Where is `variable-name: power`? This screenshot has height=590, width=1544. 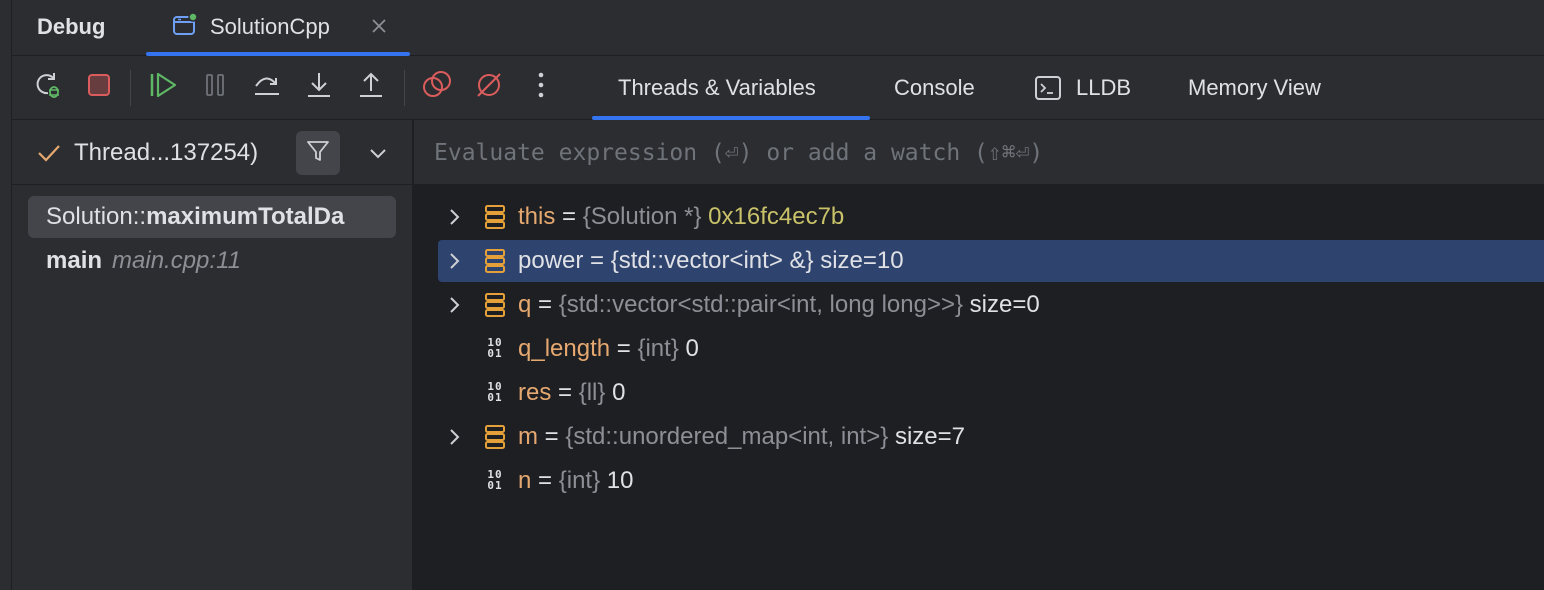 variable-name: power is located at coordinates (551, 260).